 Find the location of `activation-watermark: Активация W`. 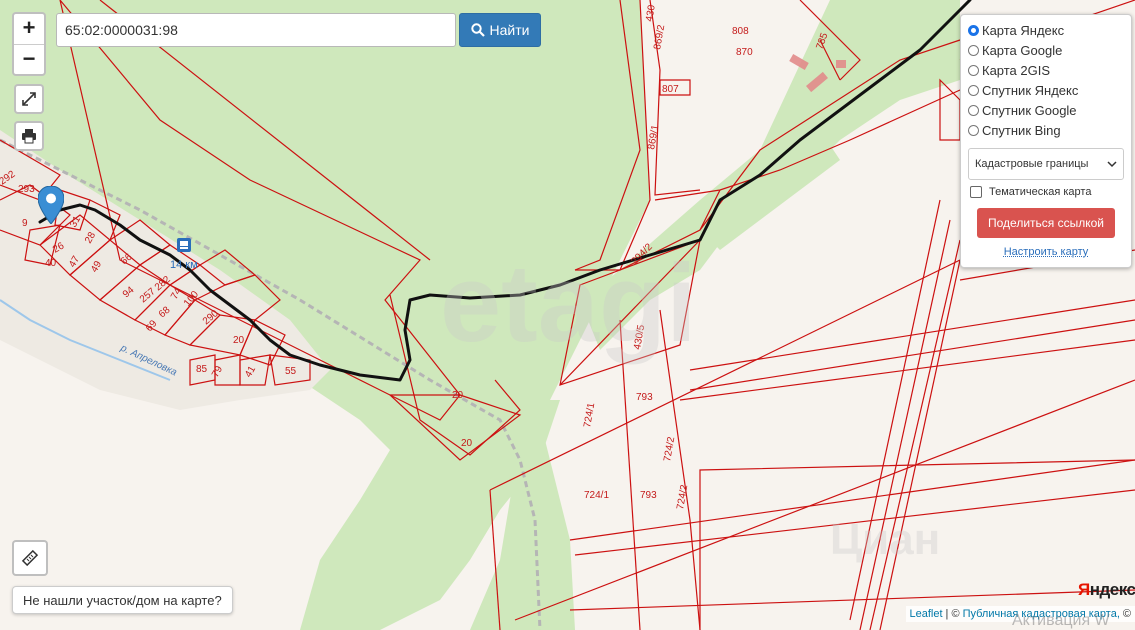

activation-watermark: Активация W is located at coordinates (1061, 620).